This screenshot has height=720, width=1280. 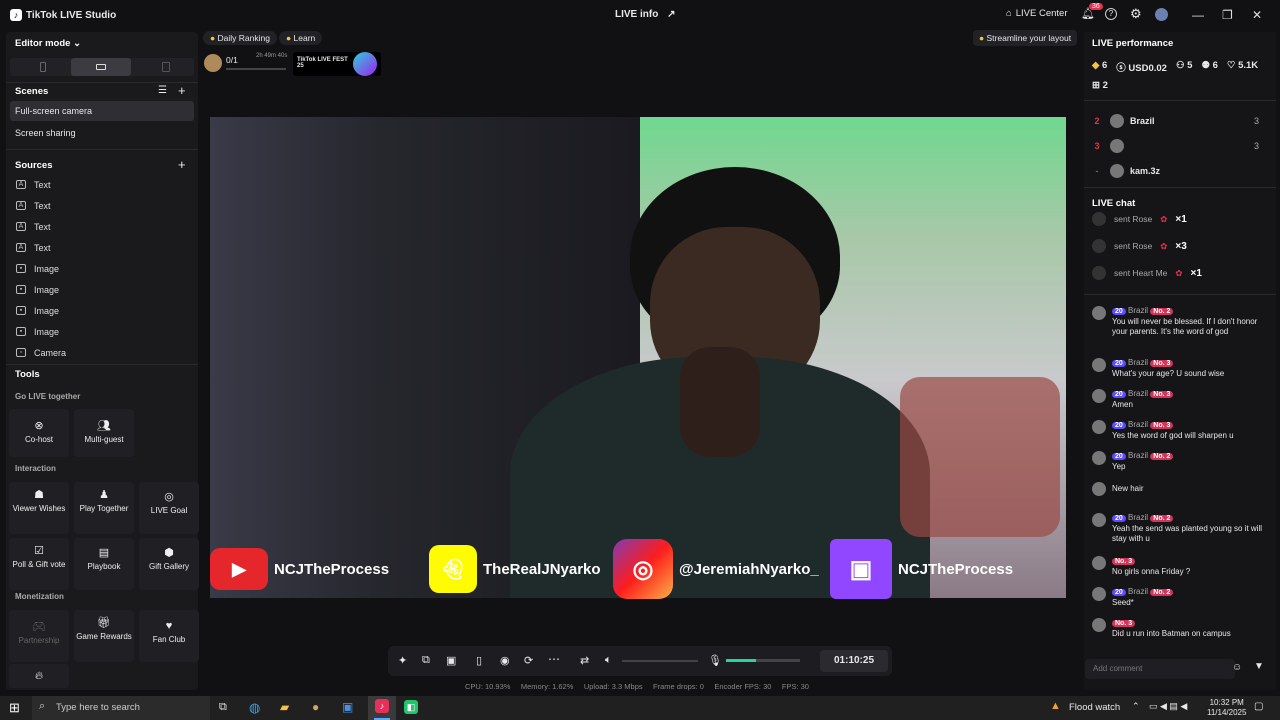 What do you see at coordinates (402, 660) in the screenshot?
I see `magic-wand-icon: ✦` at bounding box center [402, 660].